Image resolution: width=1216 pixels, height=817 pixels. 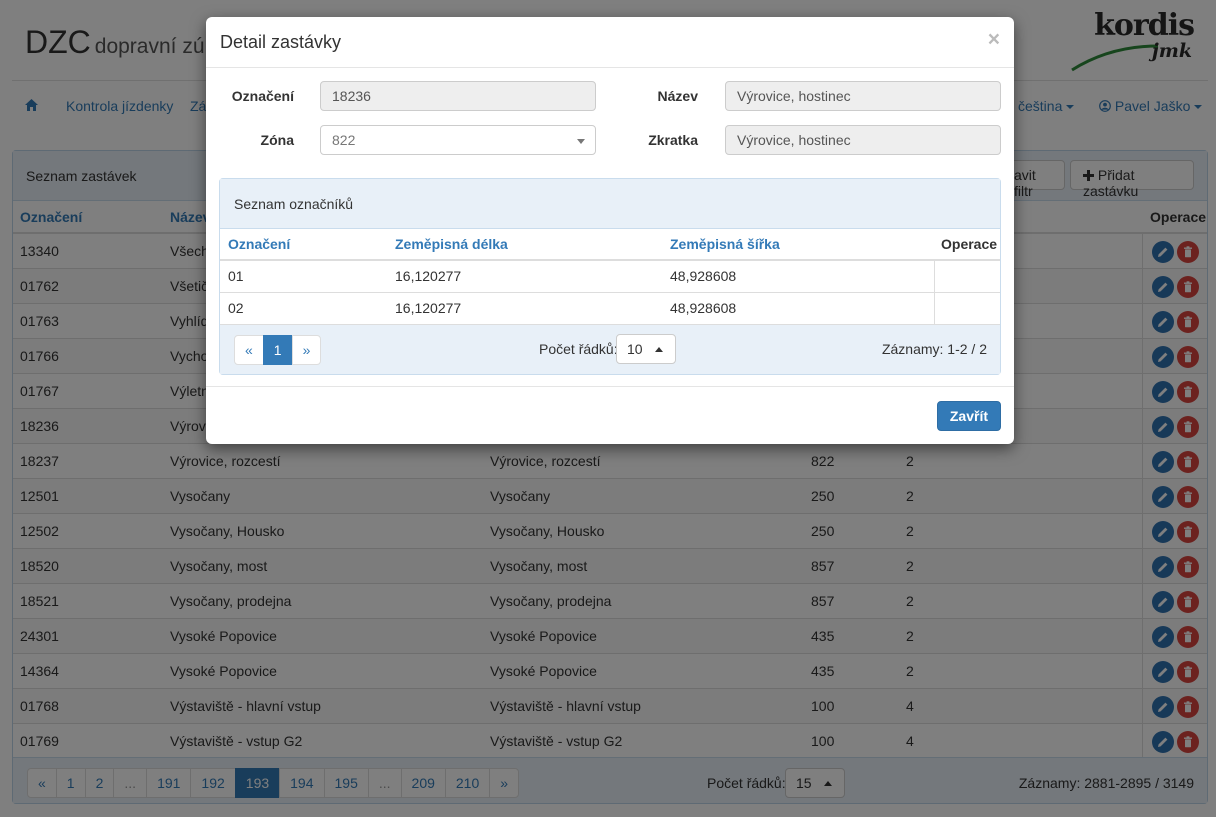 What do you see at coordinates (581, 141) in the screenshot?
I see `chevron-down-icon` at bounding box center [581, 141].